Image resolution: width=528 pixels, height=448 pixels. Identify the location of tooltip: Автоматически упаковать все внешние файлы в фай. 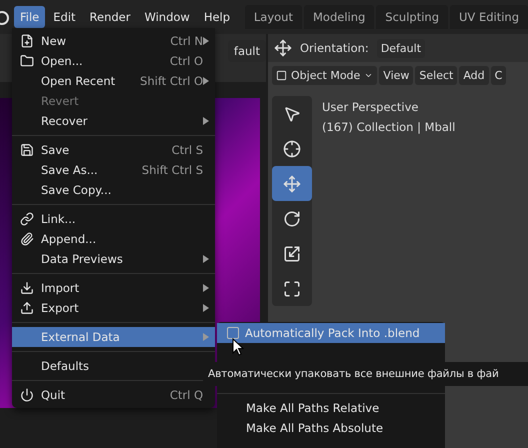
(365, 374).